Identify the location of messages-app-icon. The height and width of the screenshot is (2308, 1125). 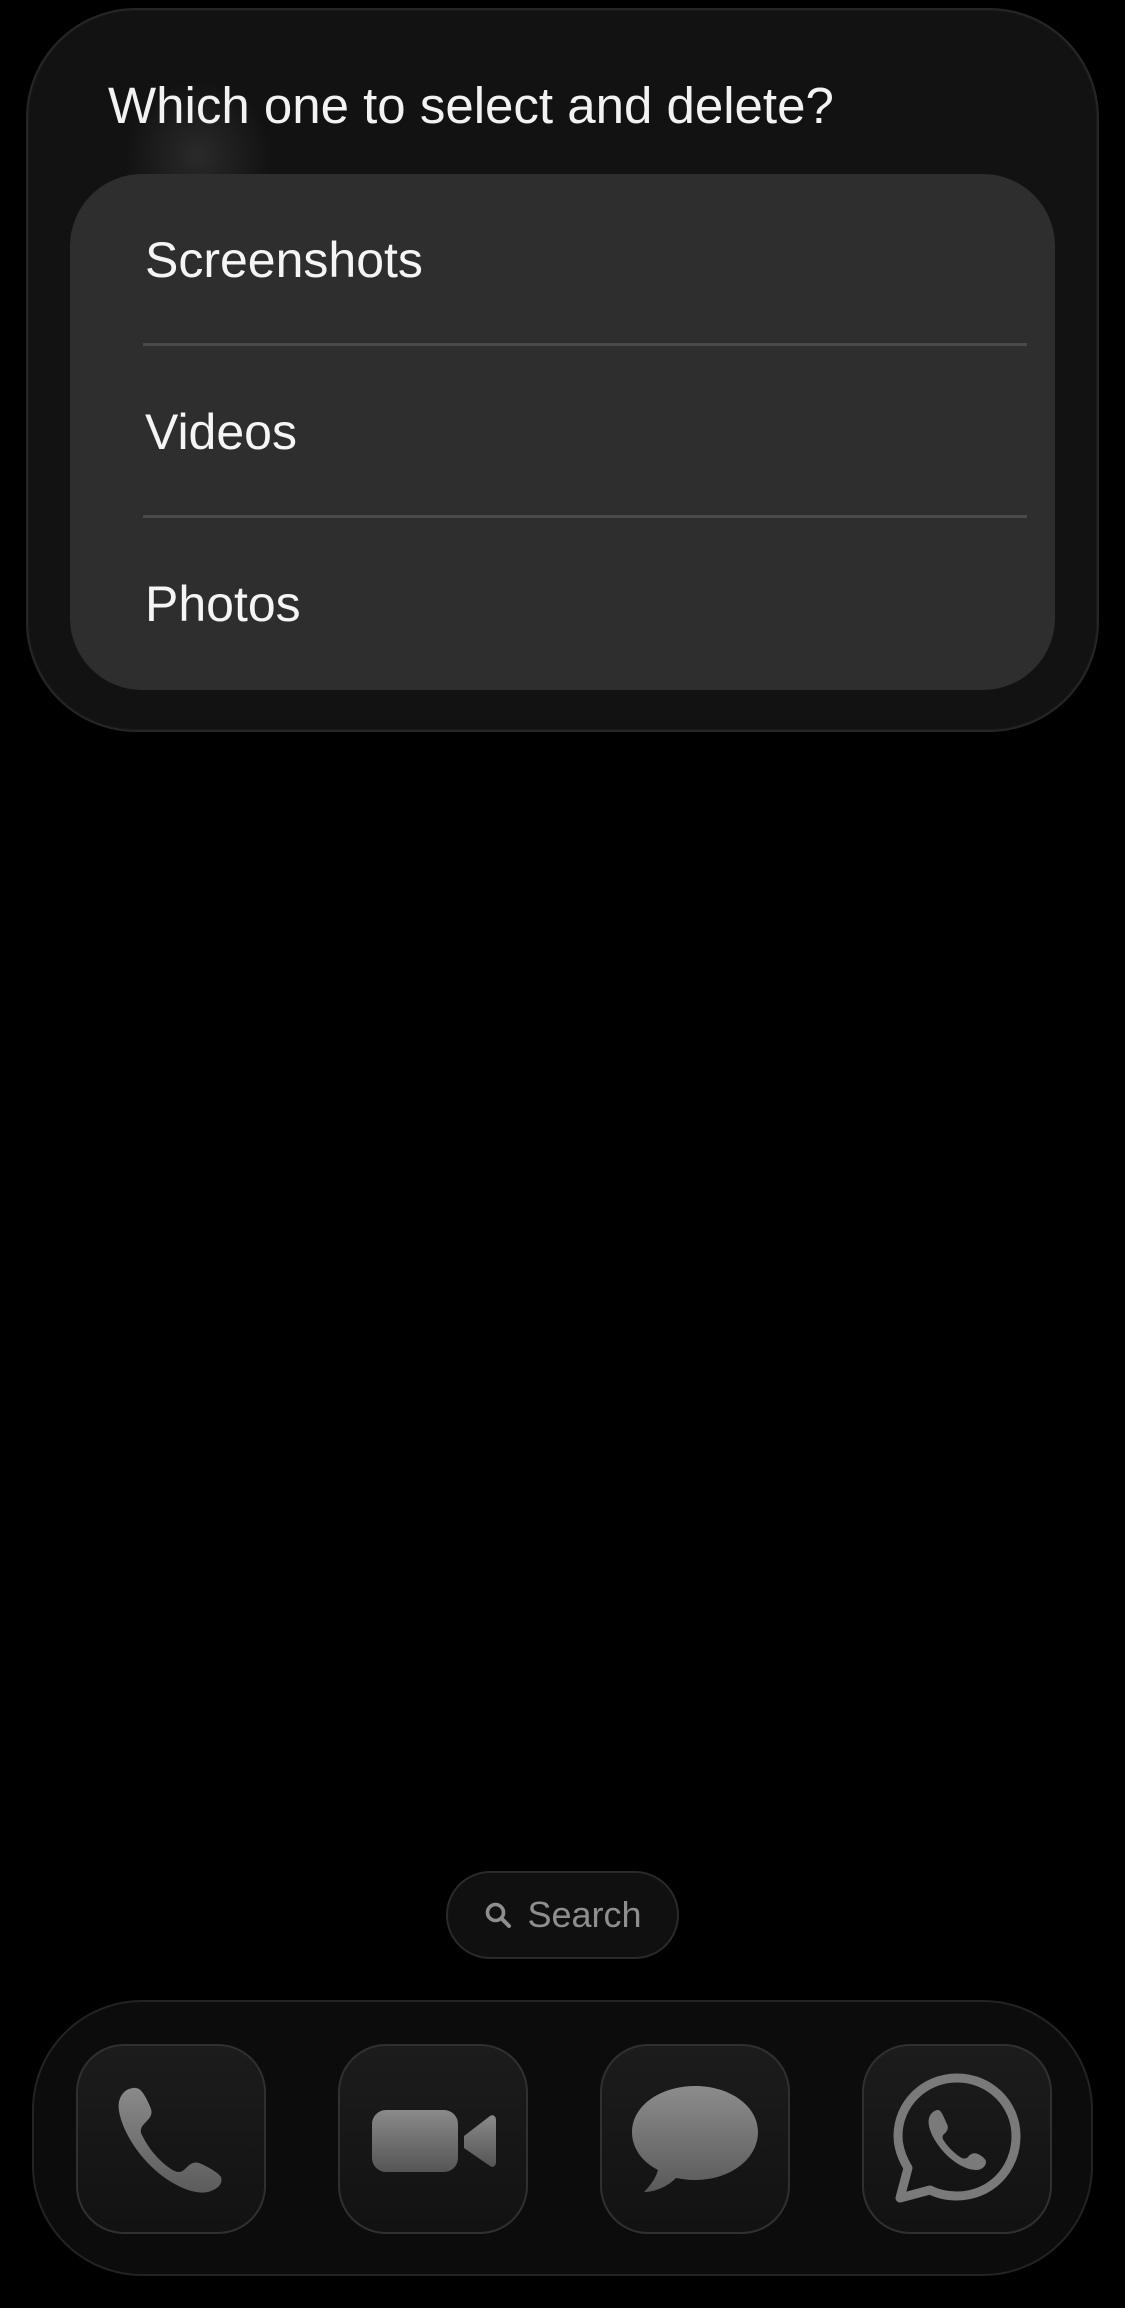
(695, 2139).